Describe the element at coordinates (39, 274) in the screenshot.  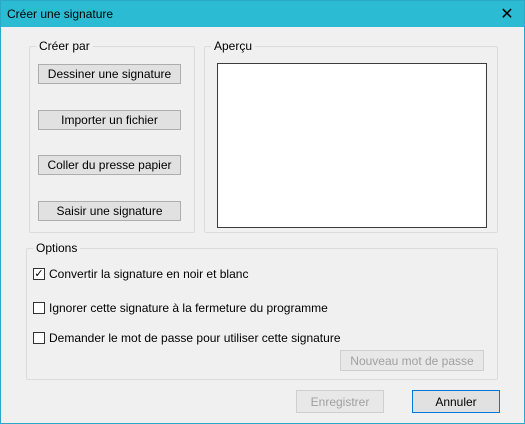
I see `checkbox-convert-bw: ✓` at that location.